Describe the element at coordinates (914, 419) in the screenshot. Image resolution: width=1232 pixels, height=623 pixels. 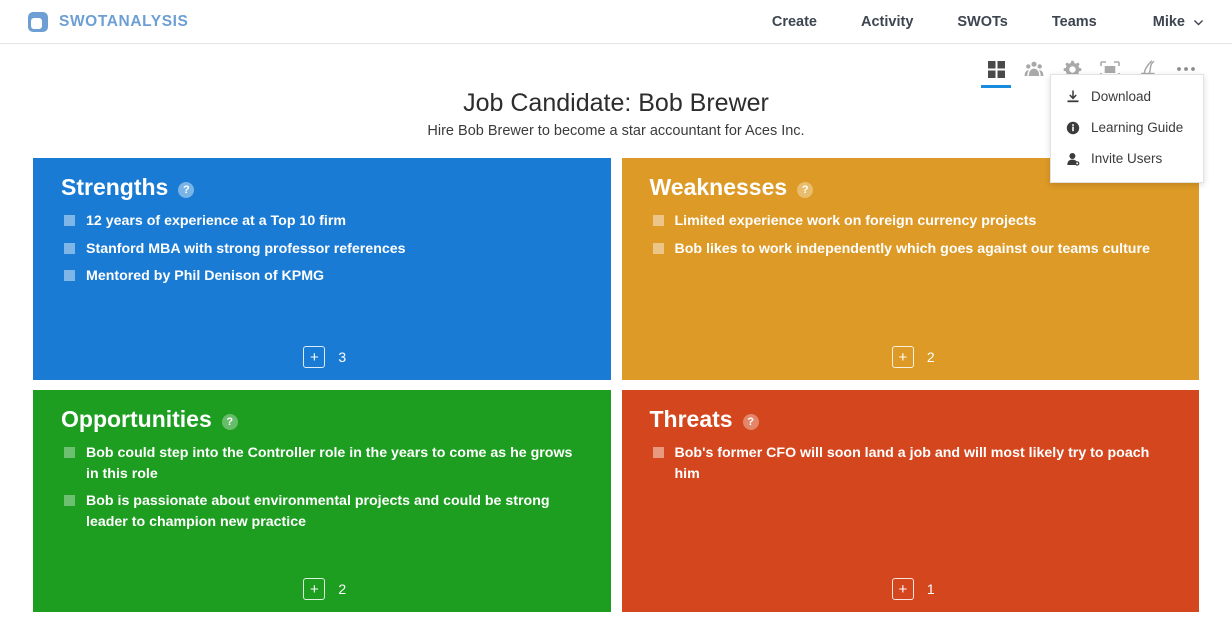
I see `card-header-threats: Threats ?` at that location.